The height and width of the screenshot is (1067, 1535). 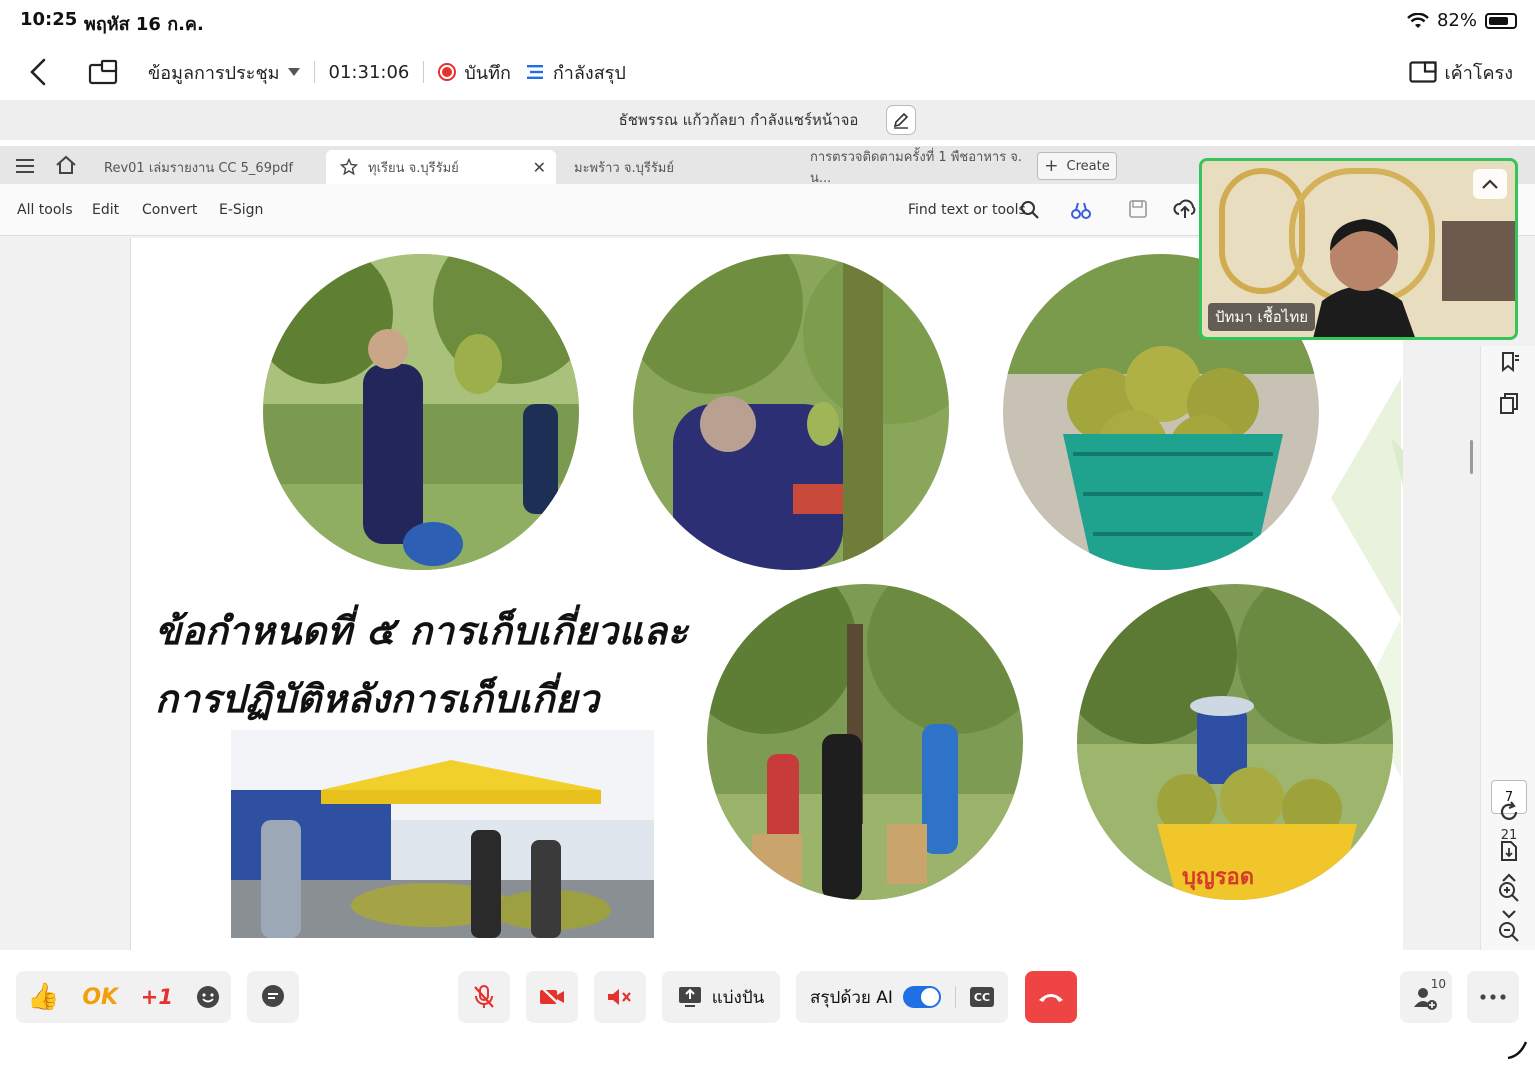 I want to click on record-button: บันทึก, so click(x=474, y=72).